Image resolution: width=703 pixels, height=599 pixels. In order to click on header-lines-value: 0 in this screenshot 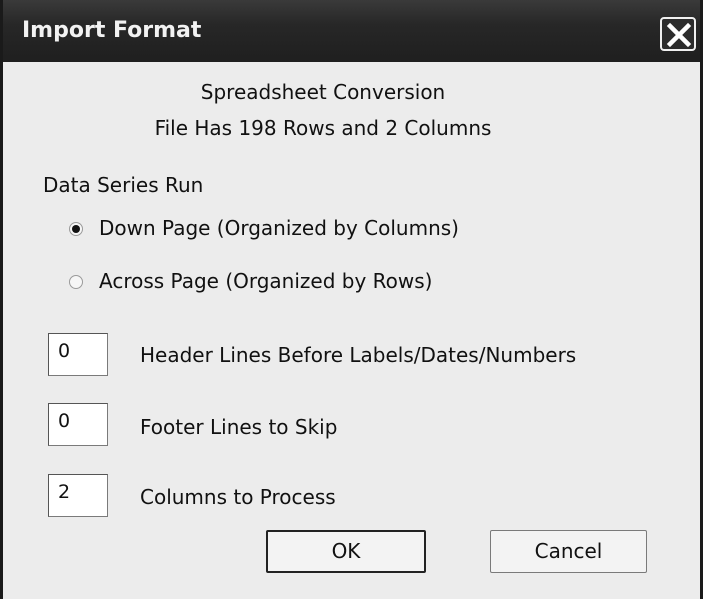, I will do `click(64, 351)`.